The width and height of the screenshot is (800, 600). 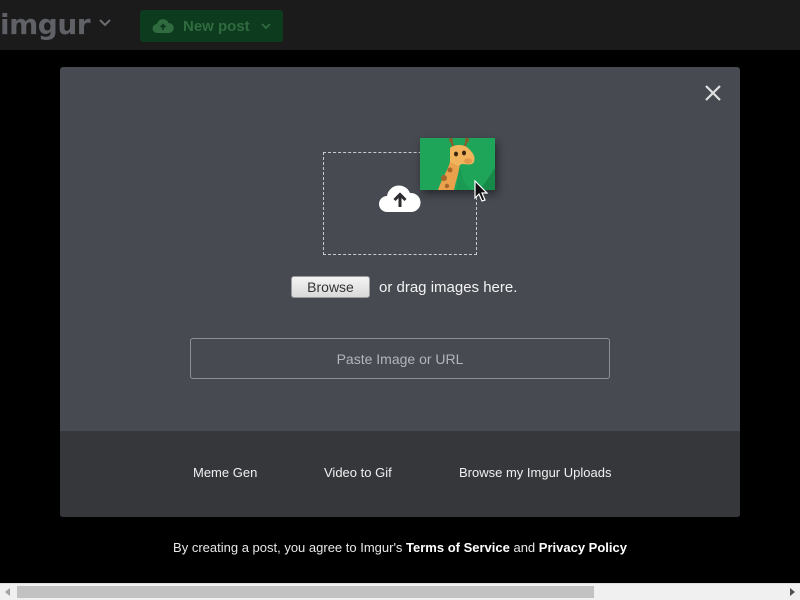 I want to click on video-to-gif-link: Video to Gif, so click(x=358, y=472).